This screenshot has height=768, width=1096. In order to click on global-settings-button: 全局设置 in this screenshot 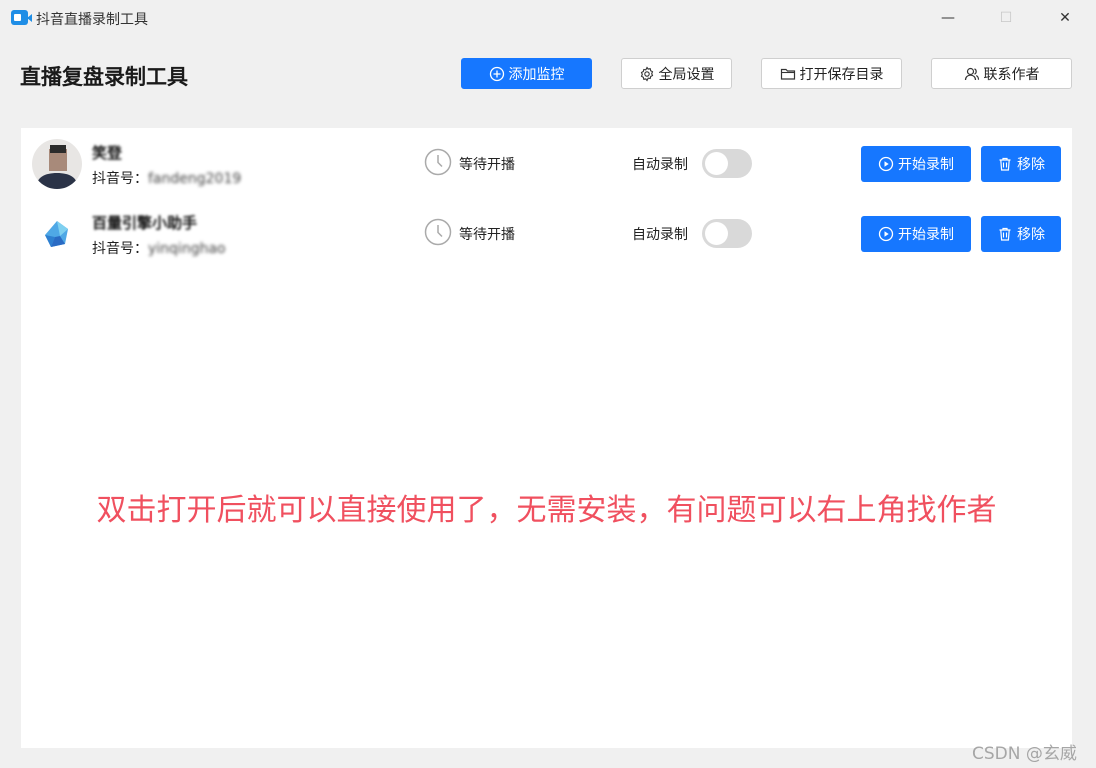, I will do `click(676, 73)`.